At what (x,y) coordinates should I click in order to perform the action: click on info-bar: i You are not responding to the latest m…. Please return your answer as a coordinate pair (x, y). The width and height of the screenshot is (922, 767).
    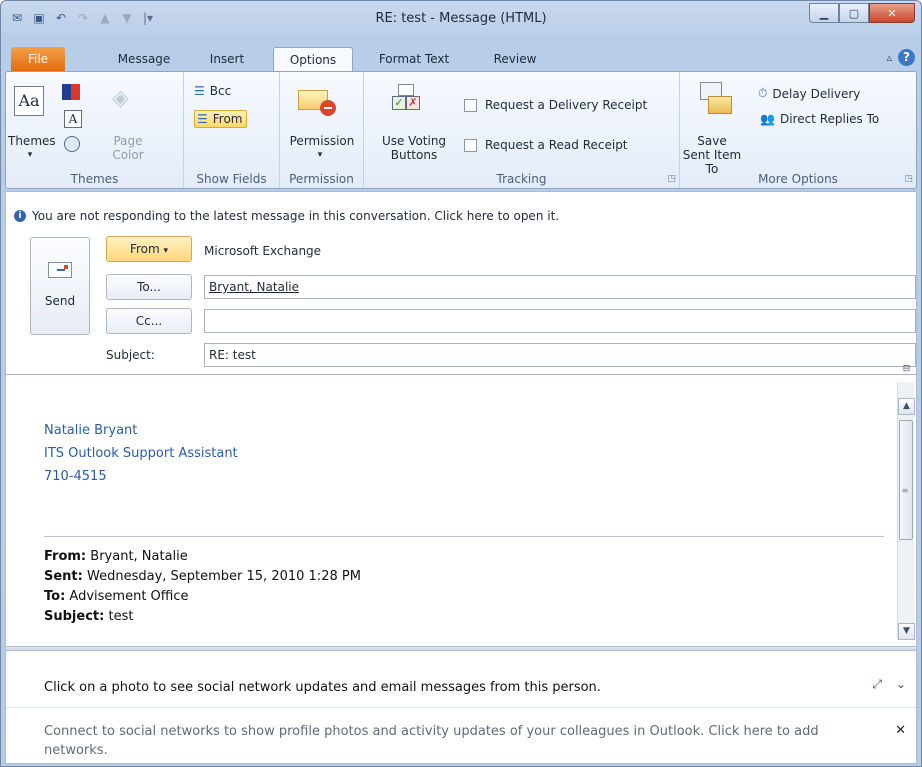
    Looking at the image, I should click on (286, 216).